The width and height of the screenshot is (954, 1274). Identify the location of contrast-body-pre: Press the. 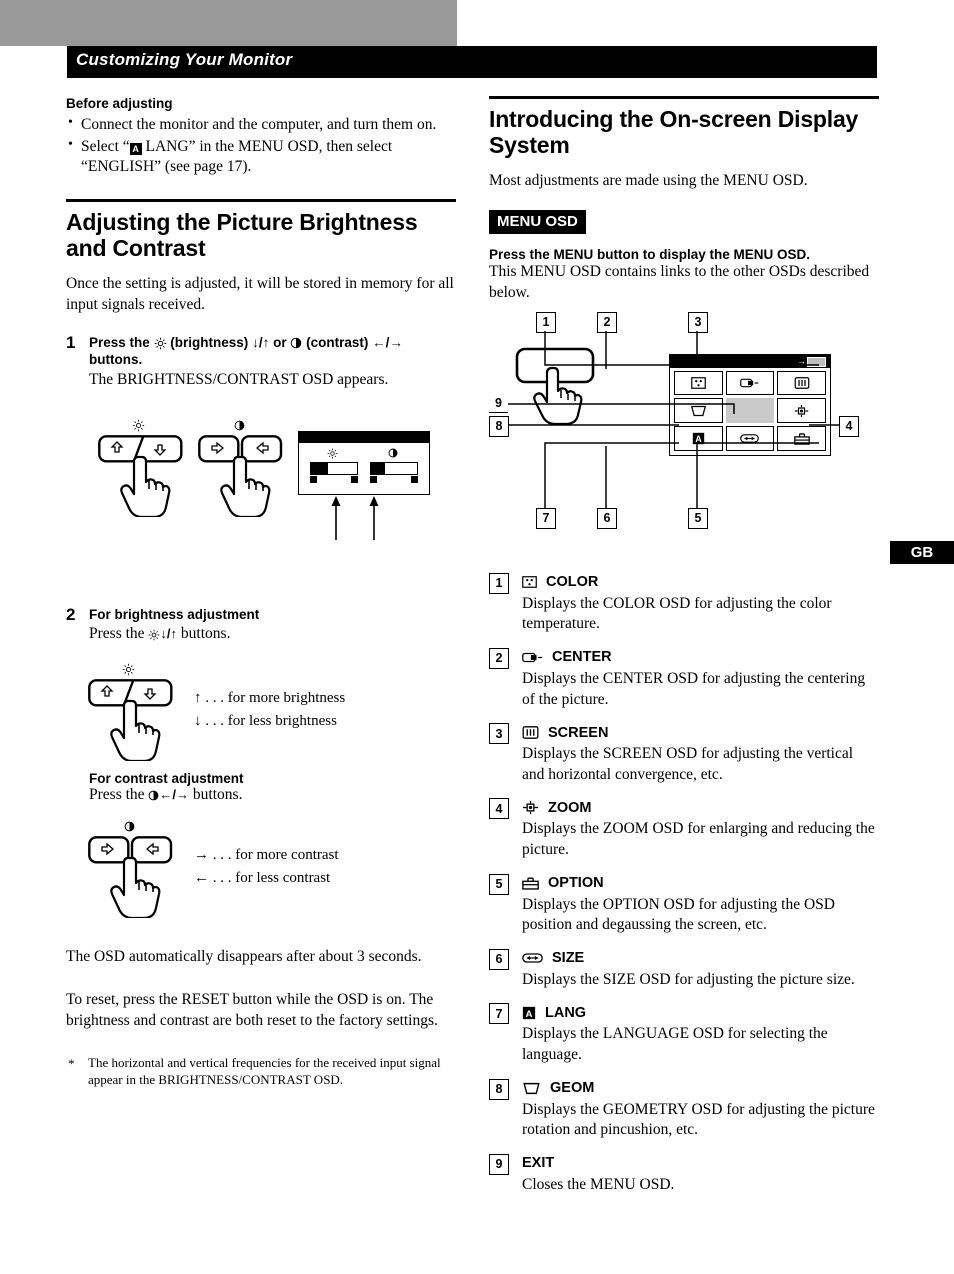
(119, 795).